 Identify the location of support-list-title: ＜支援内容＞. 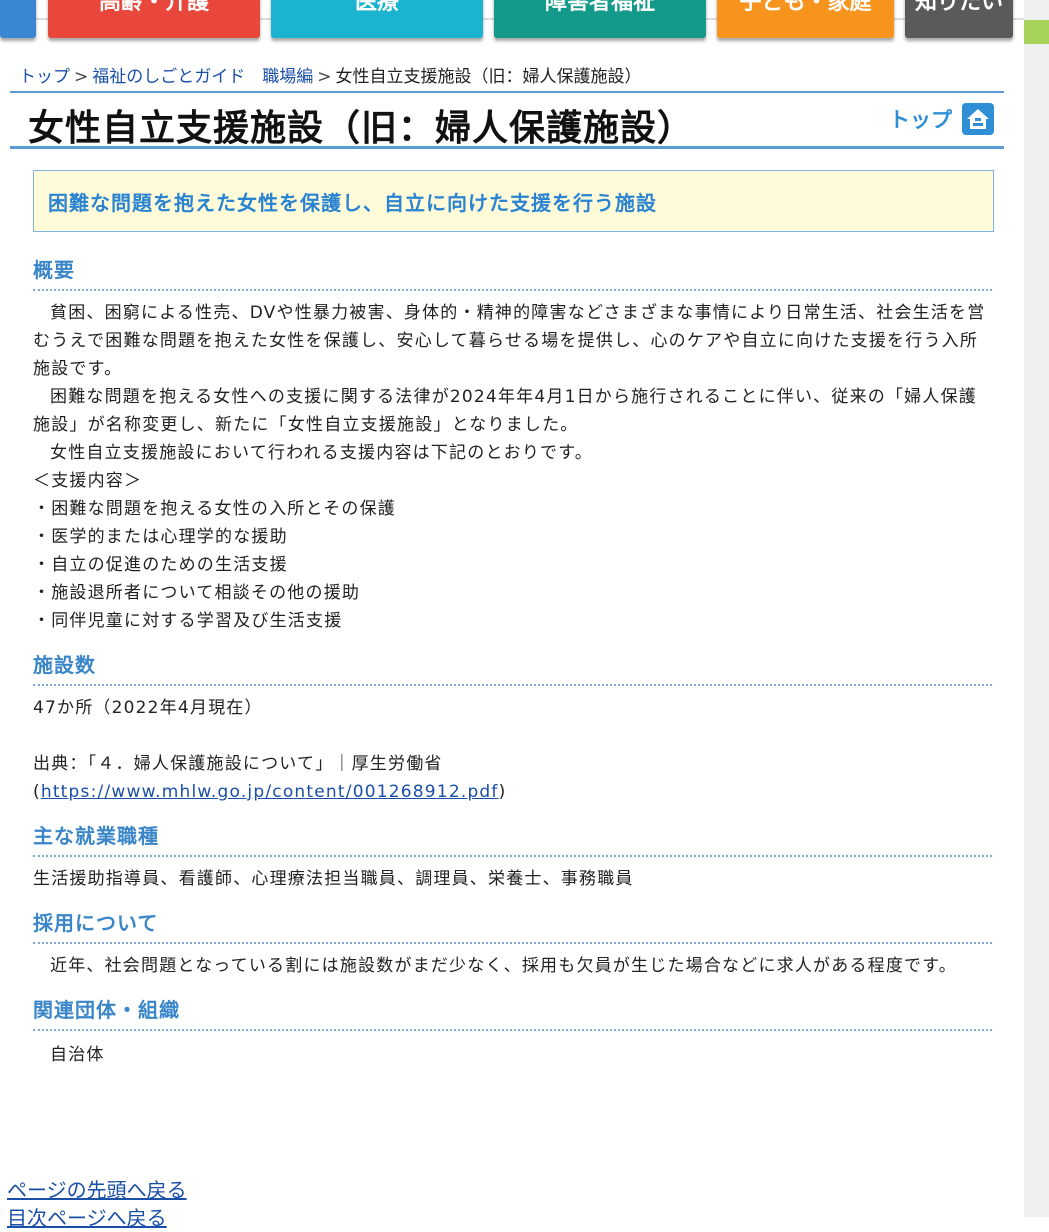
(88, 481).